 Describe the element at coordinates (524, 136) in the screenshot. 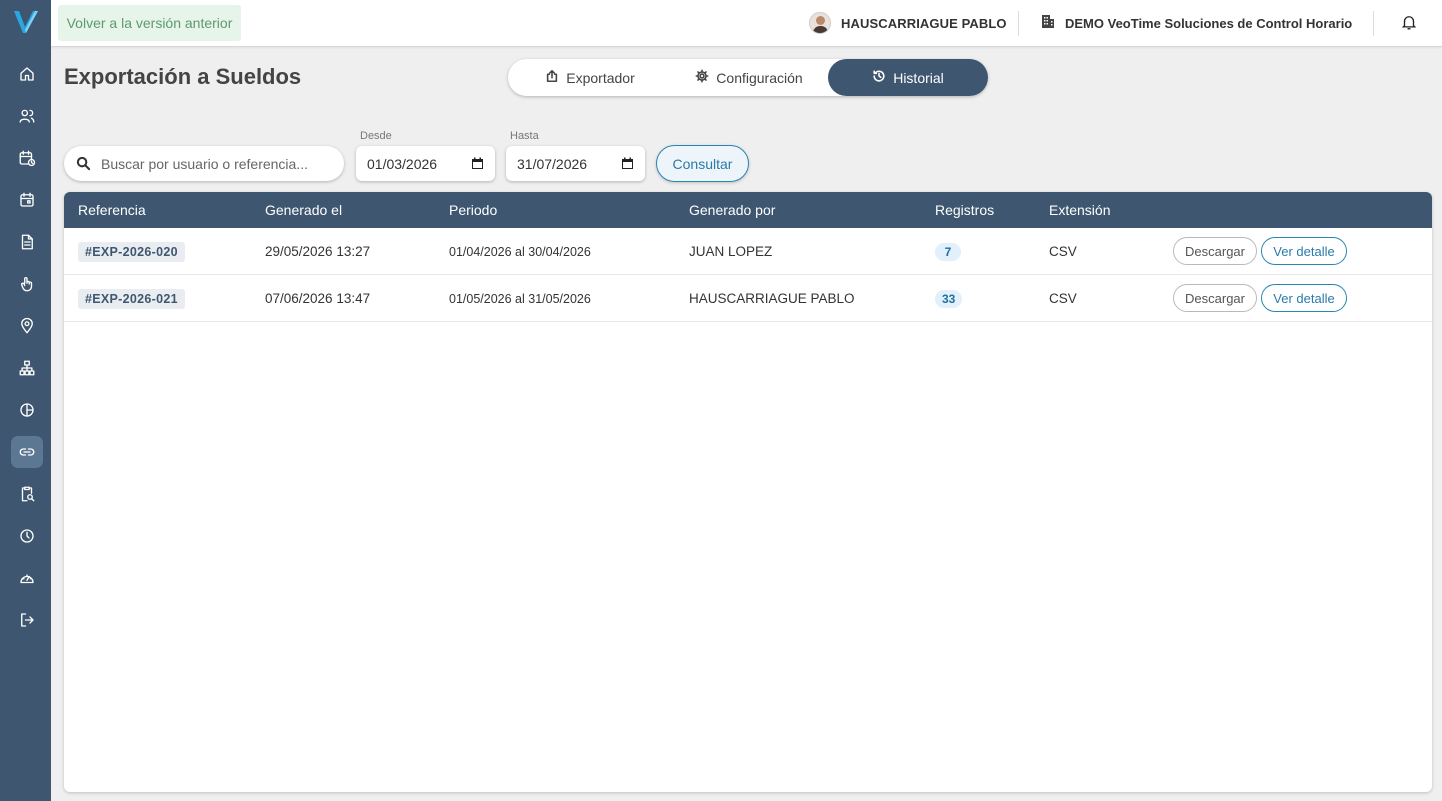

I see `to-date-label: Hasta` at that location.